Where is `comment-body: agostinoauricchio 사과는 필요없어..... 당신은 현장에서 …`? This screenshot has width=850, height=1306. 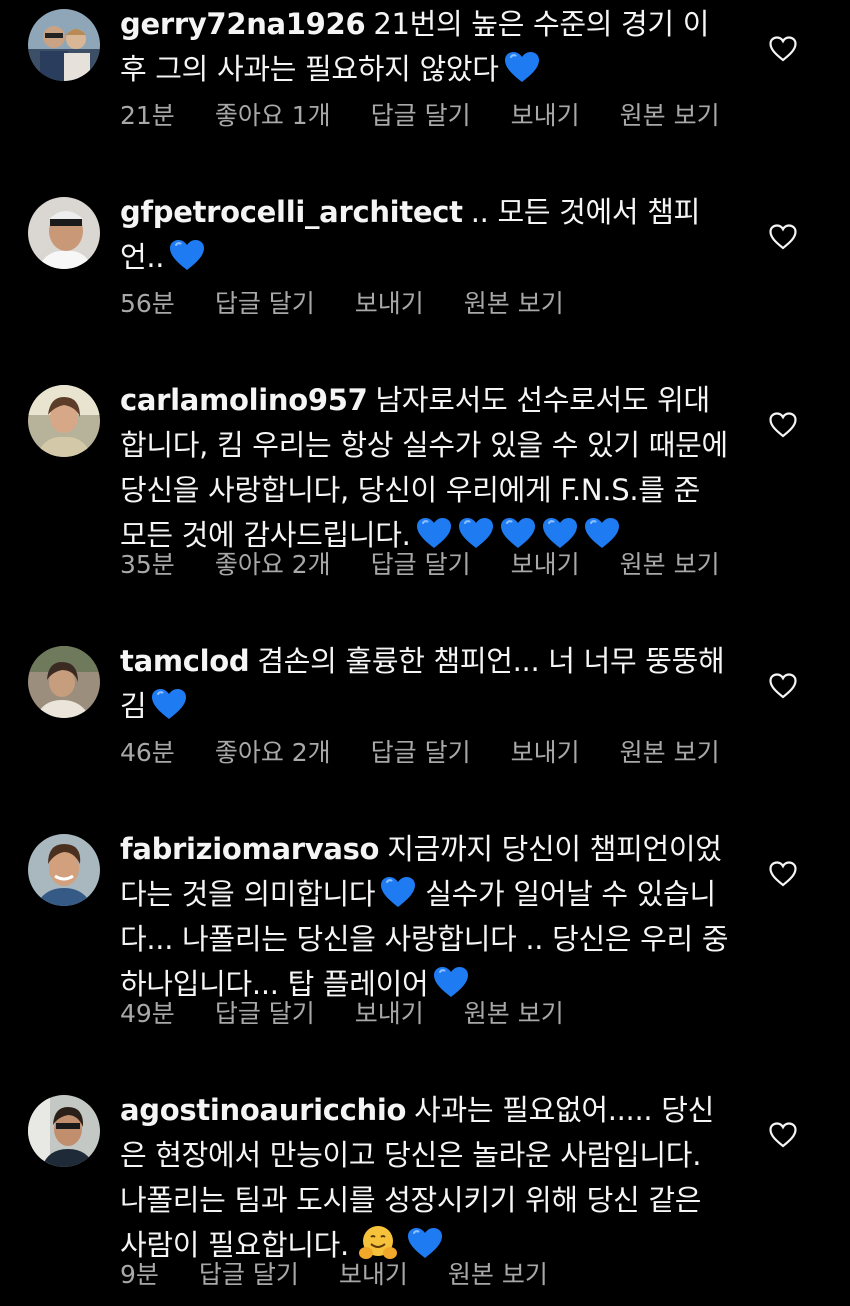
comment-body: agostinoauricchio 사과는 필요없어..... 당신은 현장에서 … is located at coordinates (427, 1178).